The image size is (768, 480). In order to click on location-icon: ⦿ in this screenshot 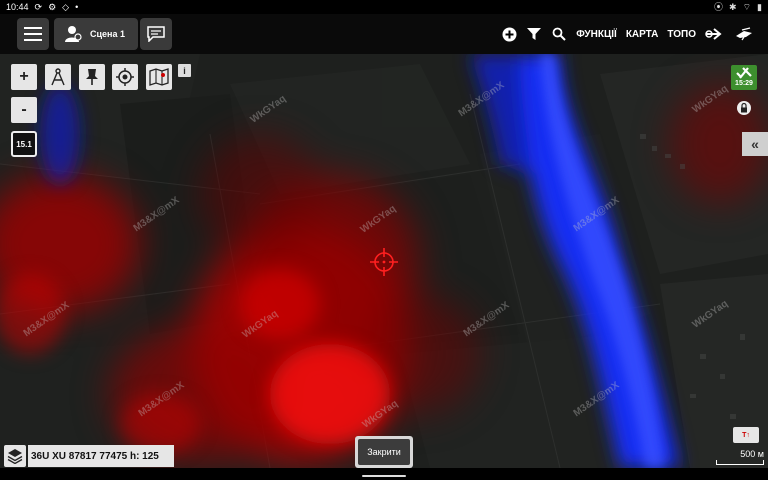, I will do `click(719, 7)`.